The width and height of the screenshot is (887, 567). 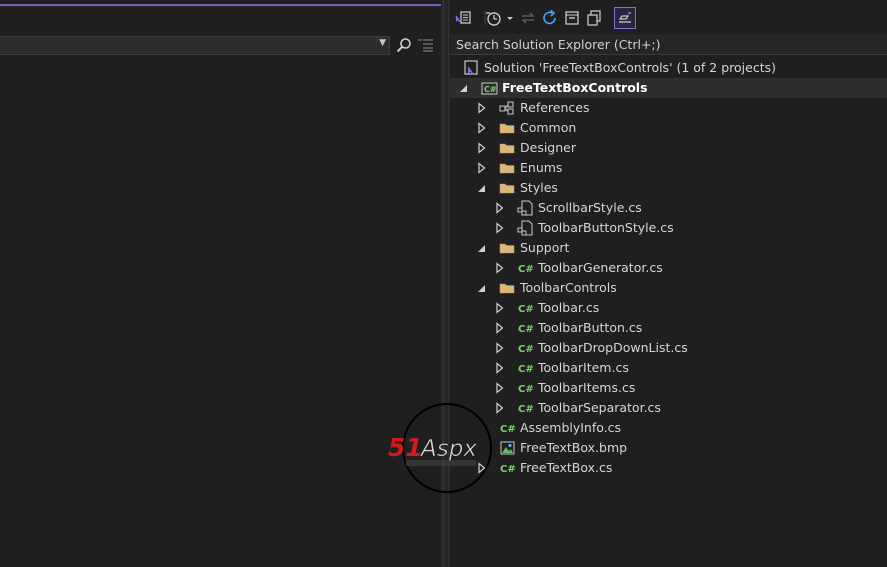 I want to click on project-node: C# FreeTextBoxControls, so click(x=668, y=88).